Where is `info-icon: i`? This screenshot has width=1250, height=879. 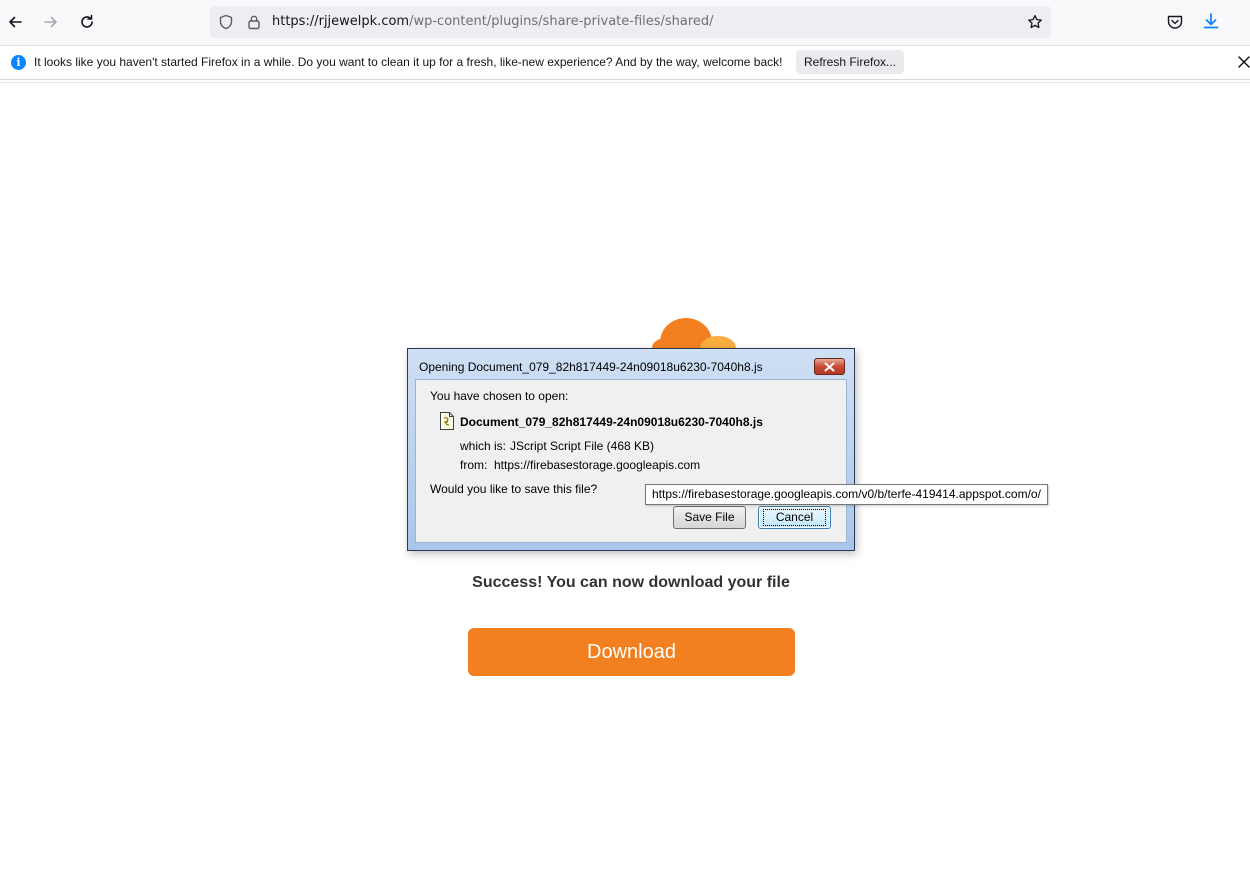
info-icon: i is located at coordinates (18, 62).